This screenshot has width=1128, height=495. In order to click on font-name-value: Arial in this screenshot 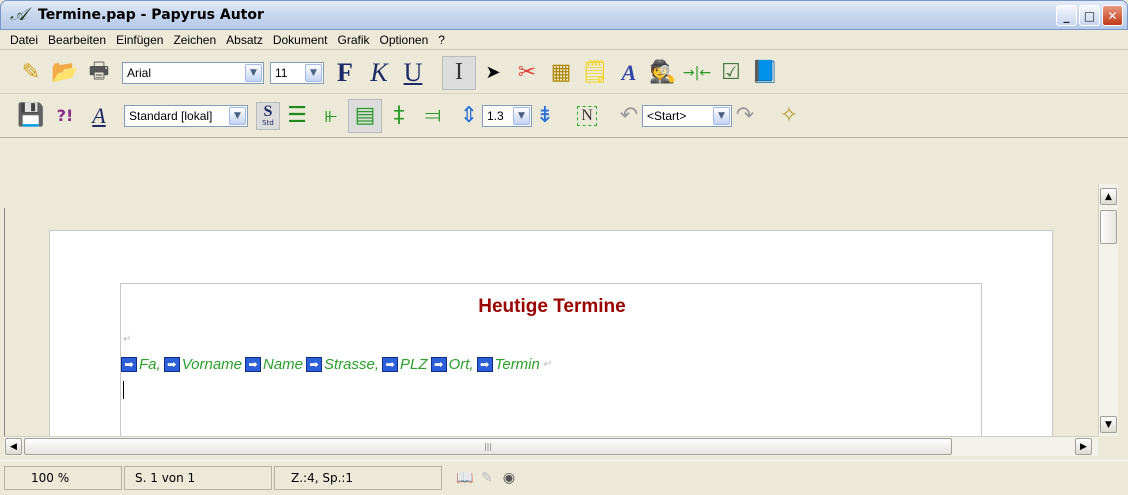, I will do `click(139, 72)`.